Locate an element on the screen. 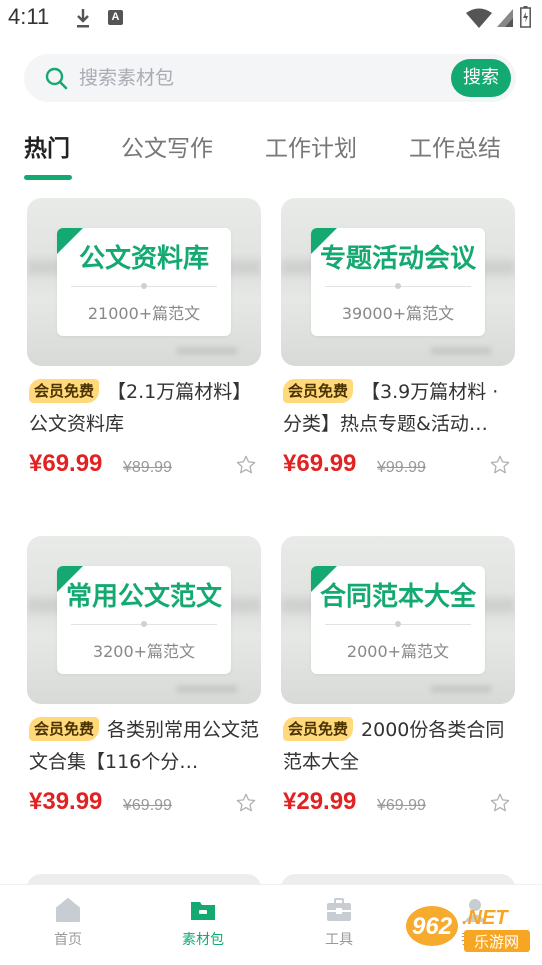  watermark-logo: 962 .NET 乐游网 is located at coordinates (468, 929).